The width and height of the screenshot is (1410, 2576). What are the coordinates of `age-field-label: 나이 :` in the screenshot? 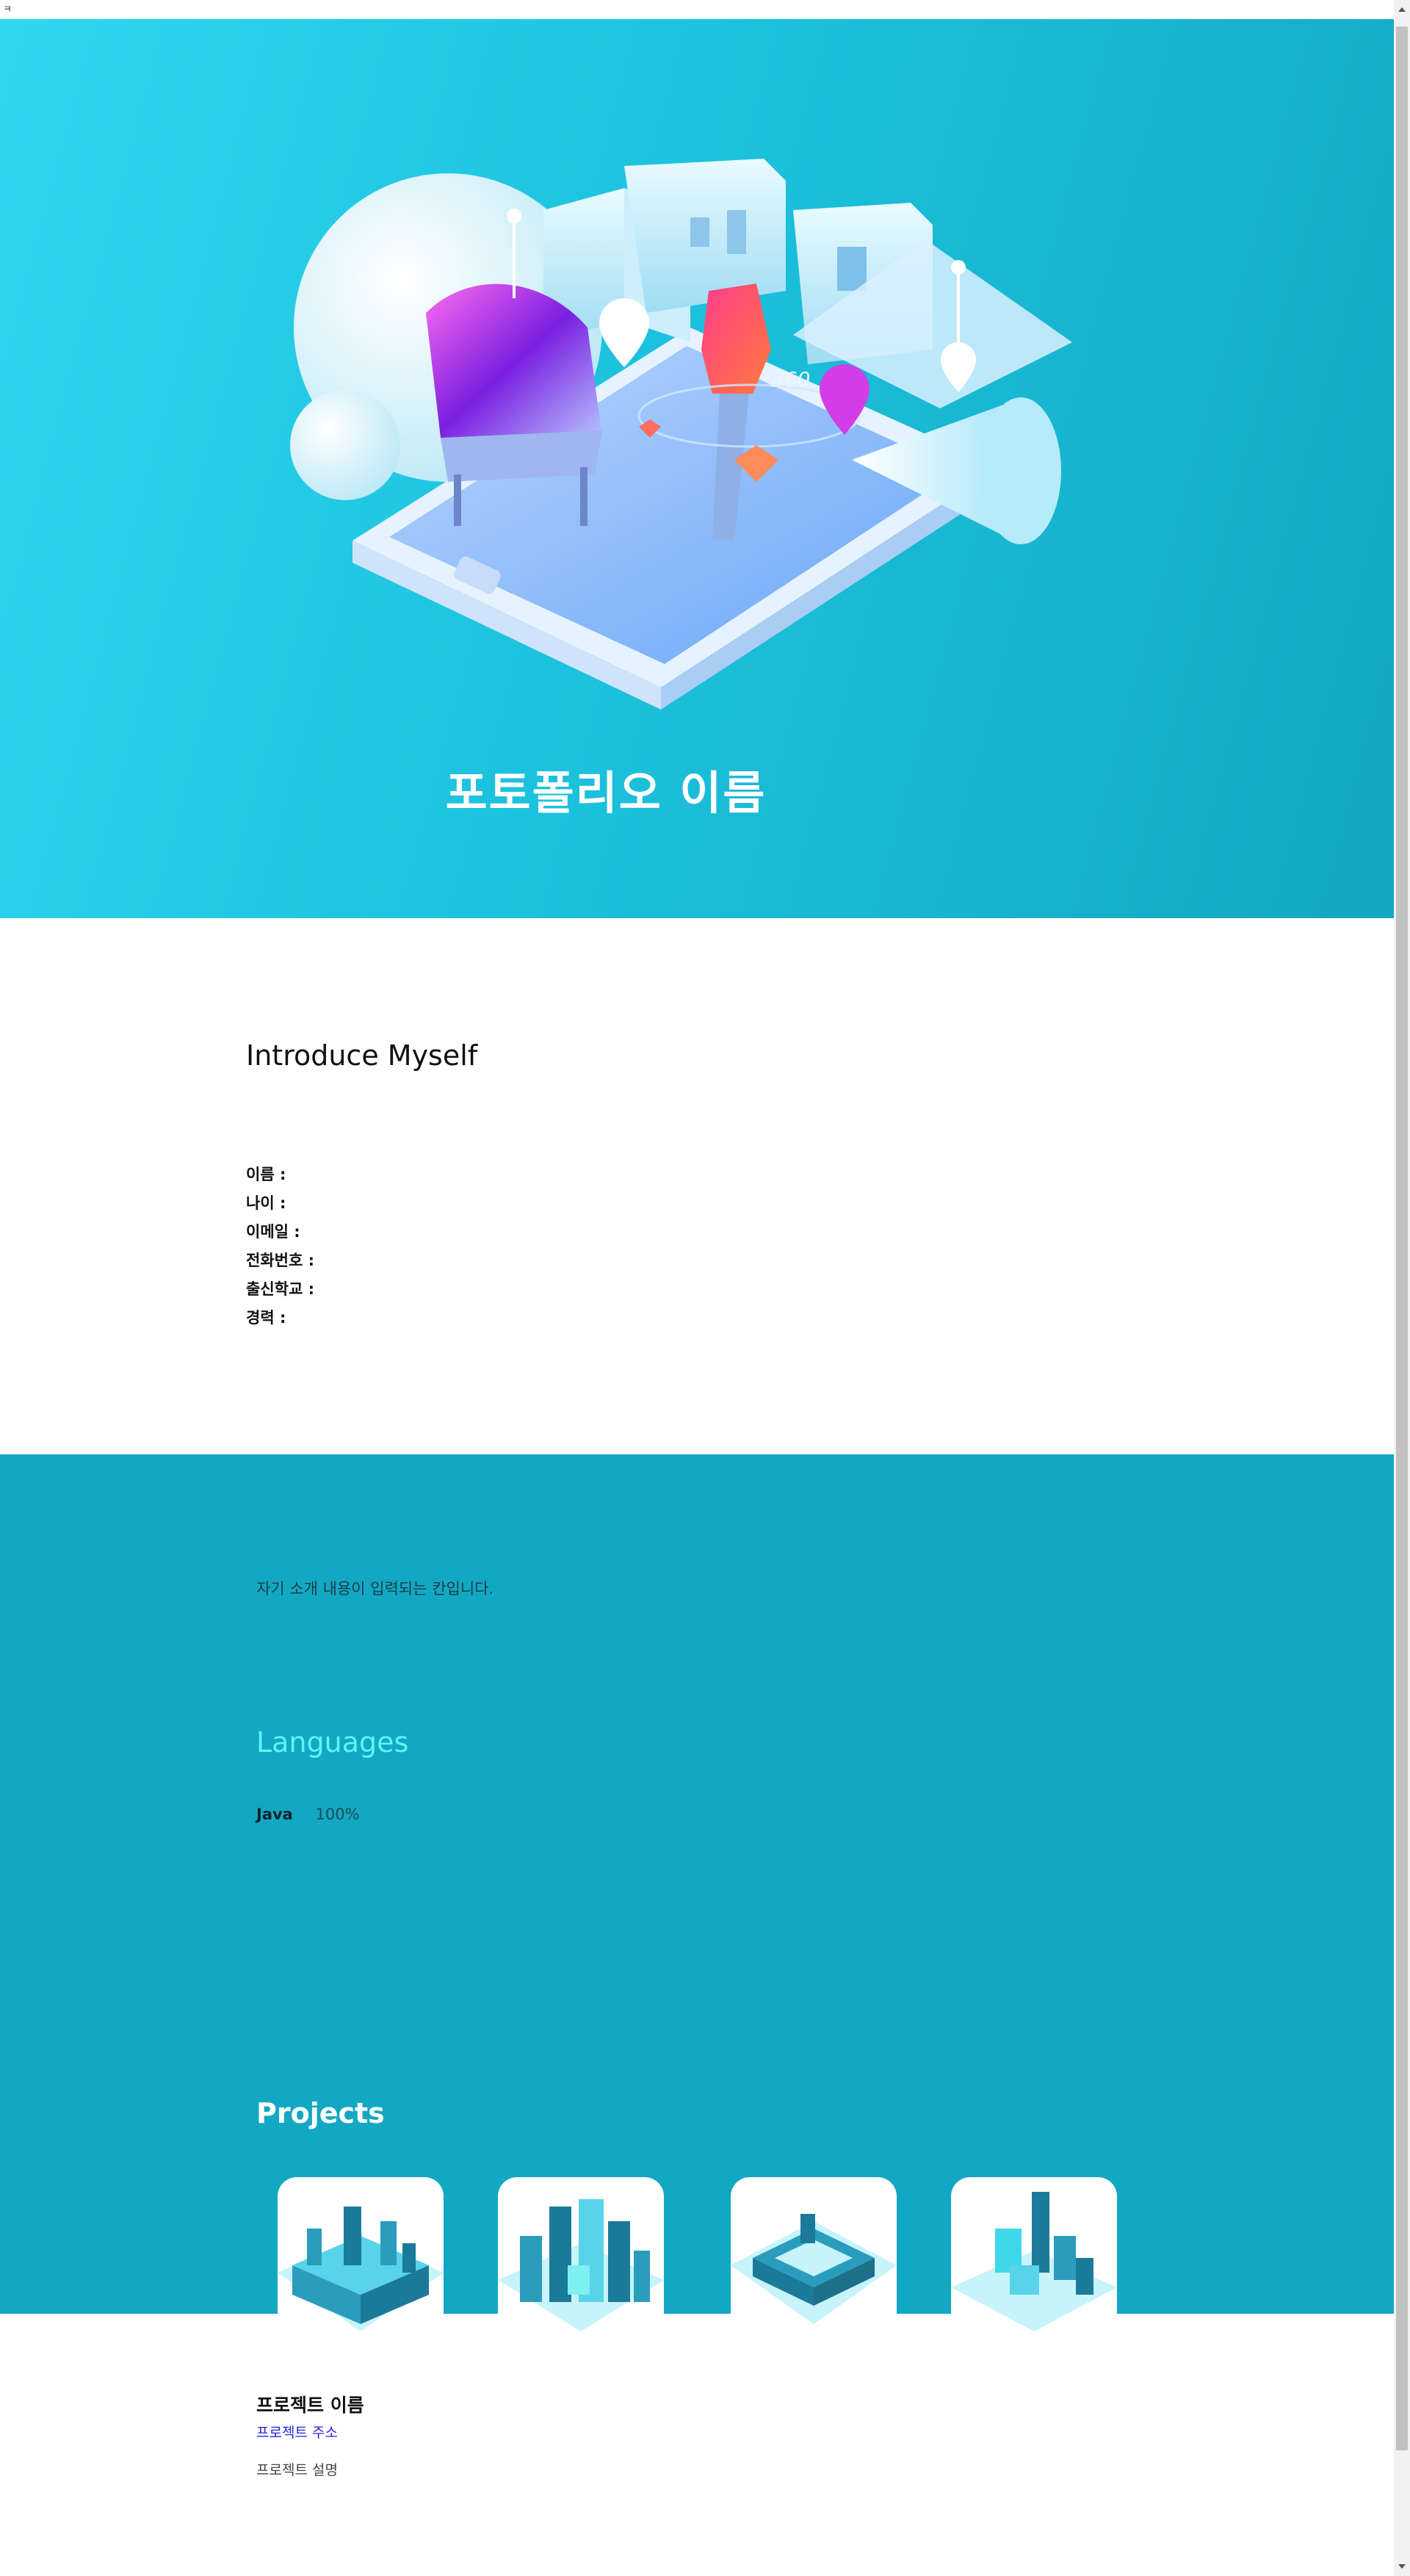 It's located at (266, 1203).